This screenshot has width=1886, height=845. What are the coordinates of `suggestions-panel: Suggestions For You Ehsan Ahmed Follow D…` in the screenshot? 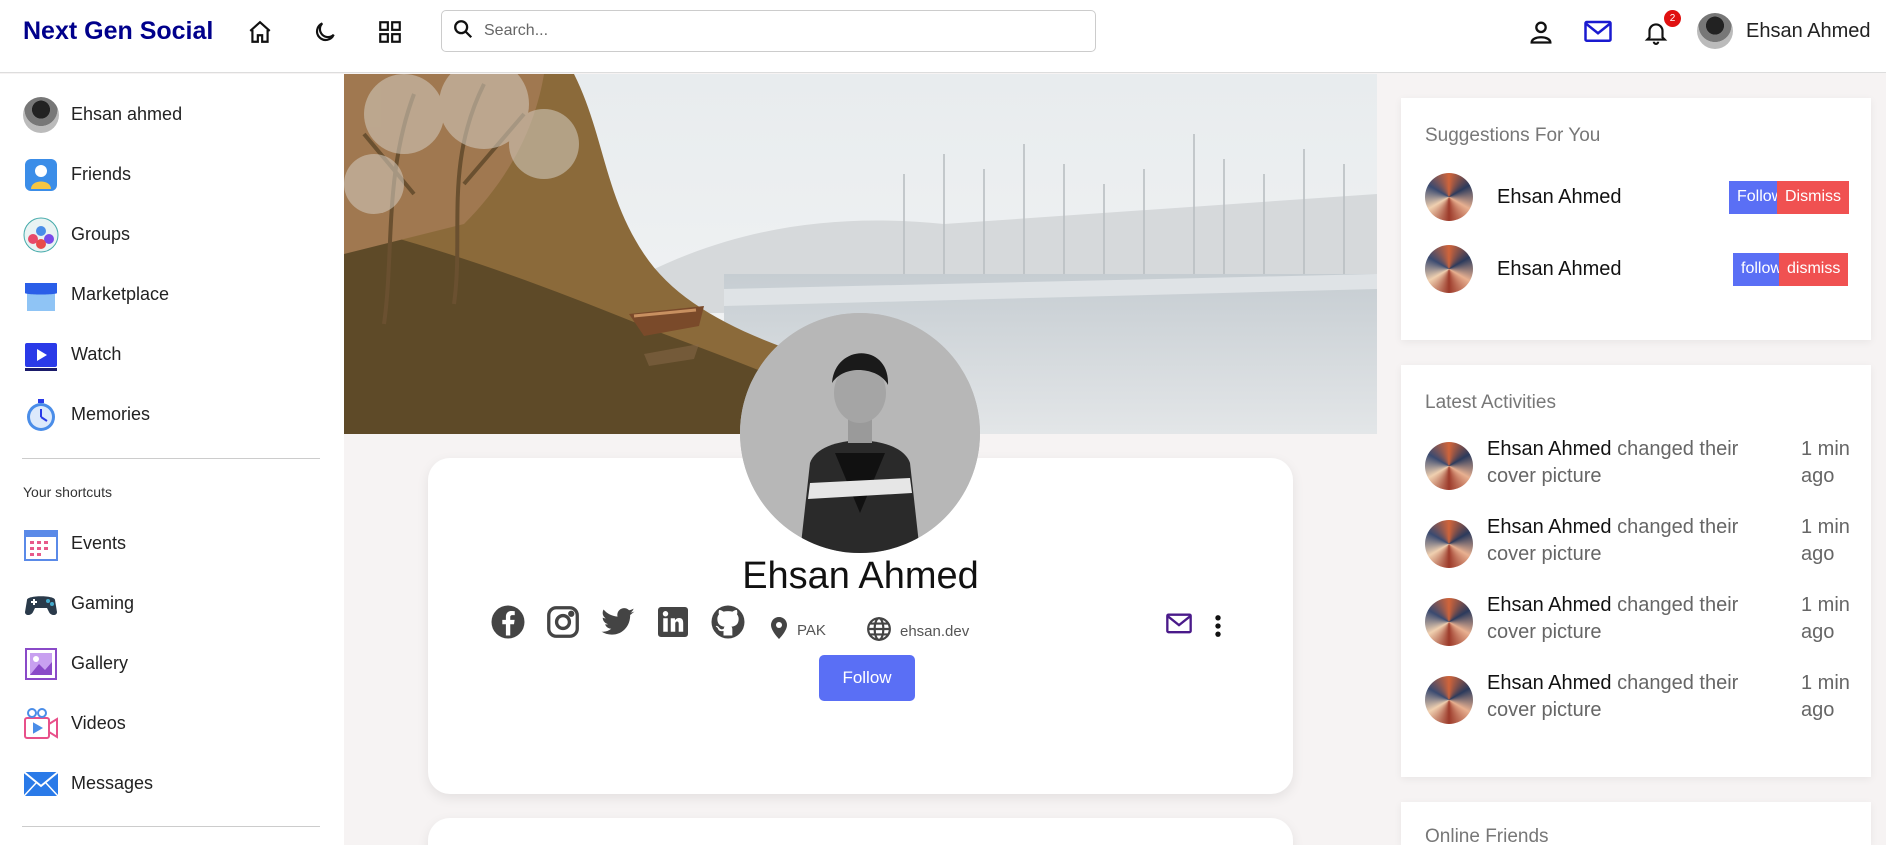 It's located at (1636, 219).